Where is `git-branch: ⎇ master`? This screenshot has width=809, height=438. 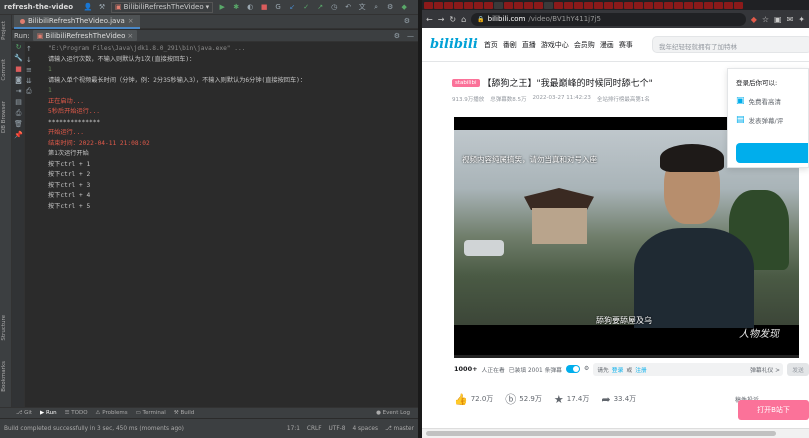
git-branch: ⎇ master is located at coordinates (399, 429).